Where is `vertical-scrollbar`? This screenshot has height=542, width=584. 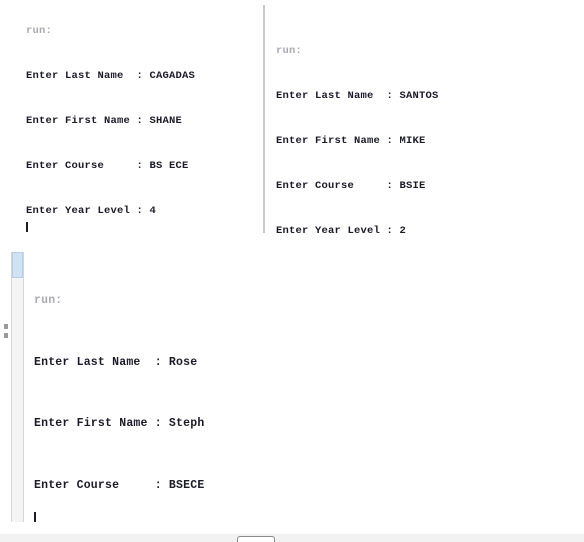
vertical-scrollbar is located at coordinates (17, 387).